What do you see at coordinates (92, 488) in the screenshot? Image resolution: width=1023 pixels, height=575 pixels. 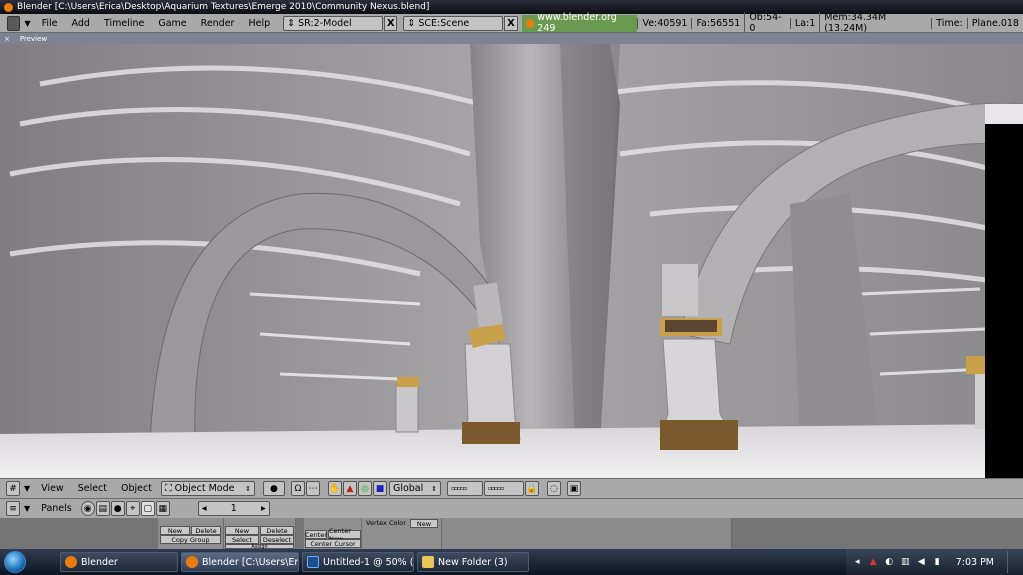 I see `menu-select: Select` at bounding box center [92, 488].